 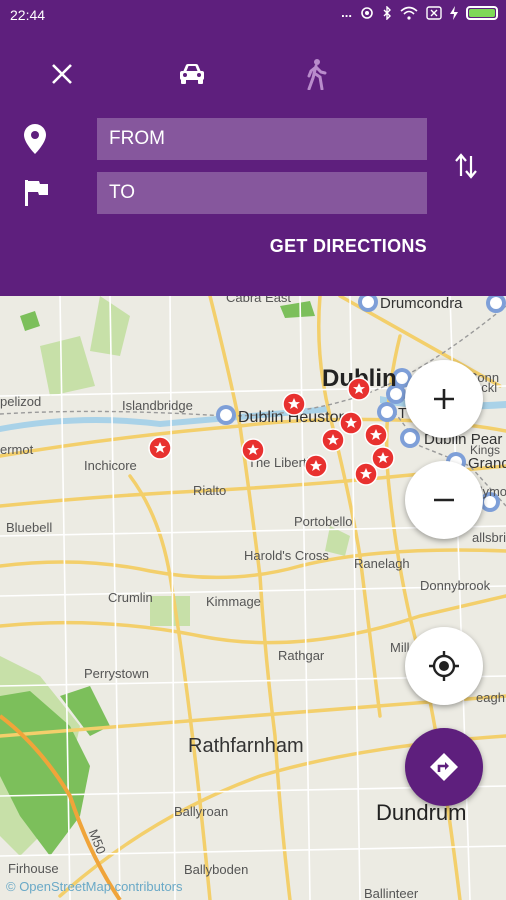 I want to click on map-label: Donnybrook, so click(x=455, y=585).